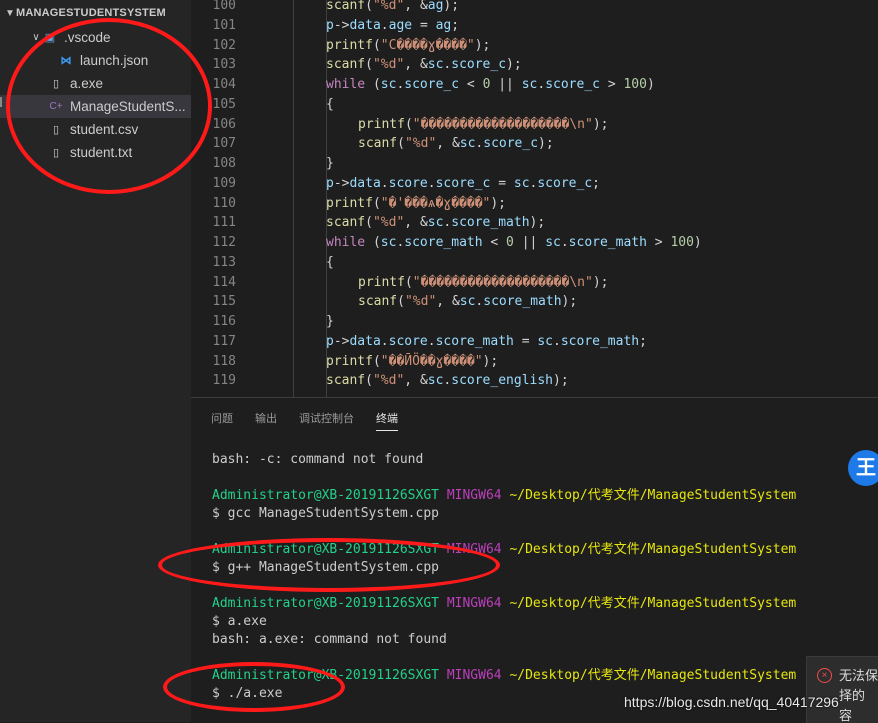 The height and width of the screenshot is (723, 878). Describe the element at coordinates (87, 37) in the screenshot. I see `folder-label: .vscode` at that location.